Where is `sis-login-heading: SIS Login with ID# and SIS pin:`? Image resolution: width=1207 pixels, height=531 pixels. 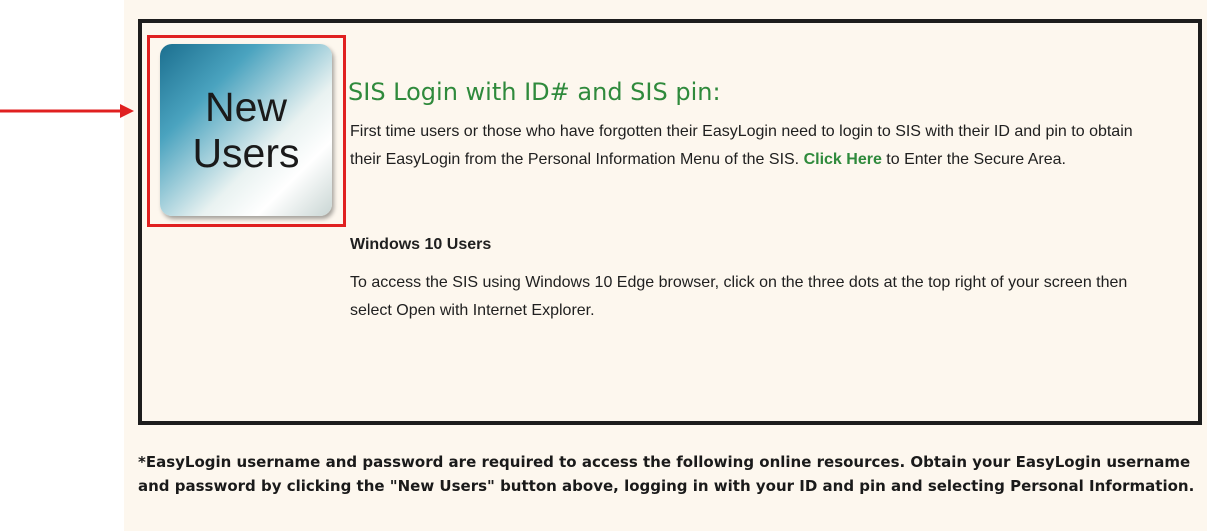
sis-login-heading: SIS Login with ID# and SIS pin: is located at coordinates (534, 92).